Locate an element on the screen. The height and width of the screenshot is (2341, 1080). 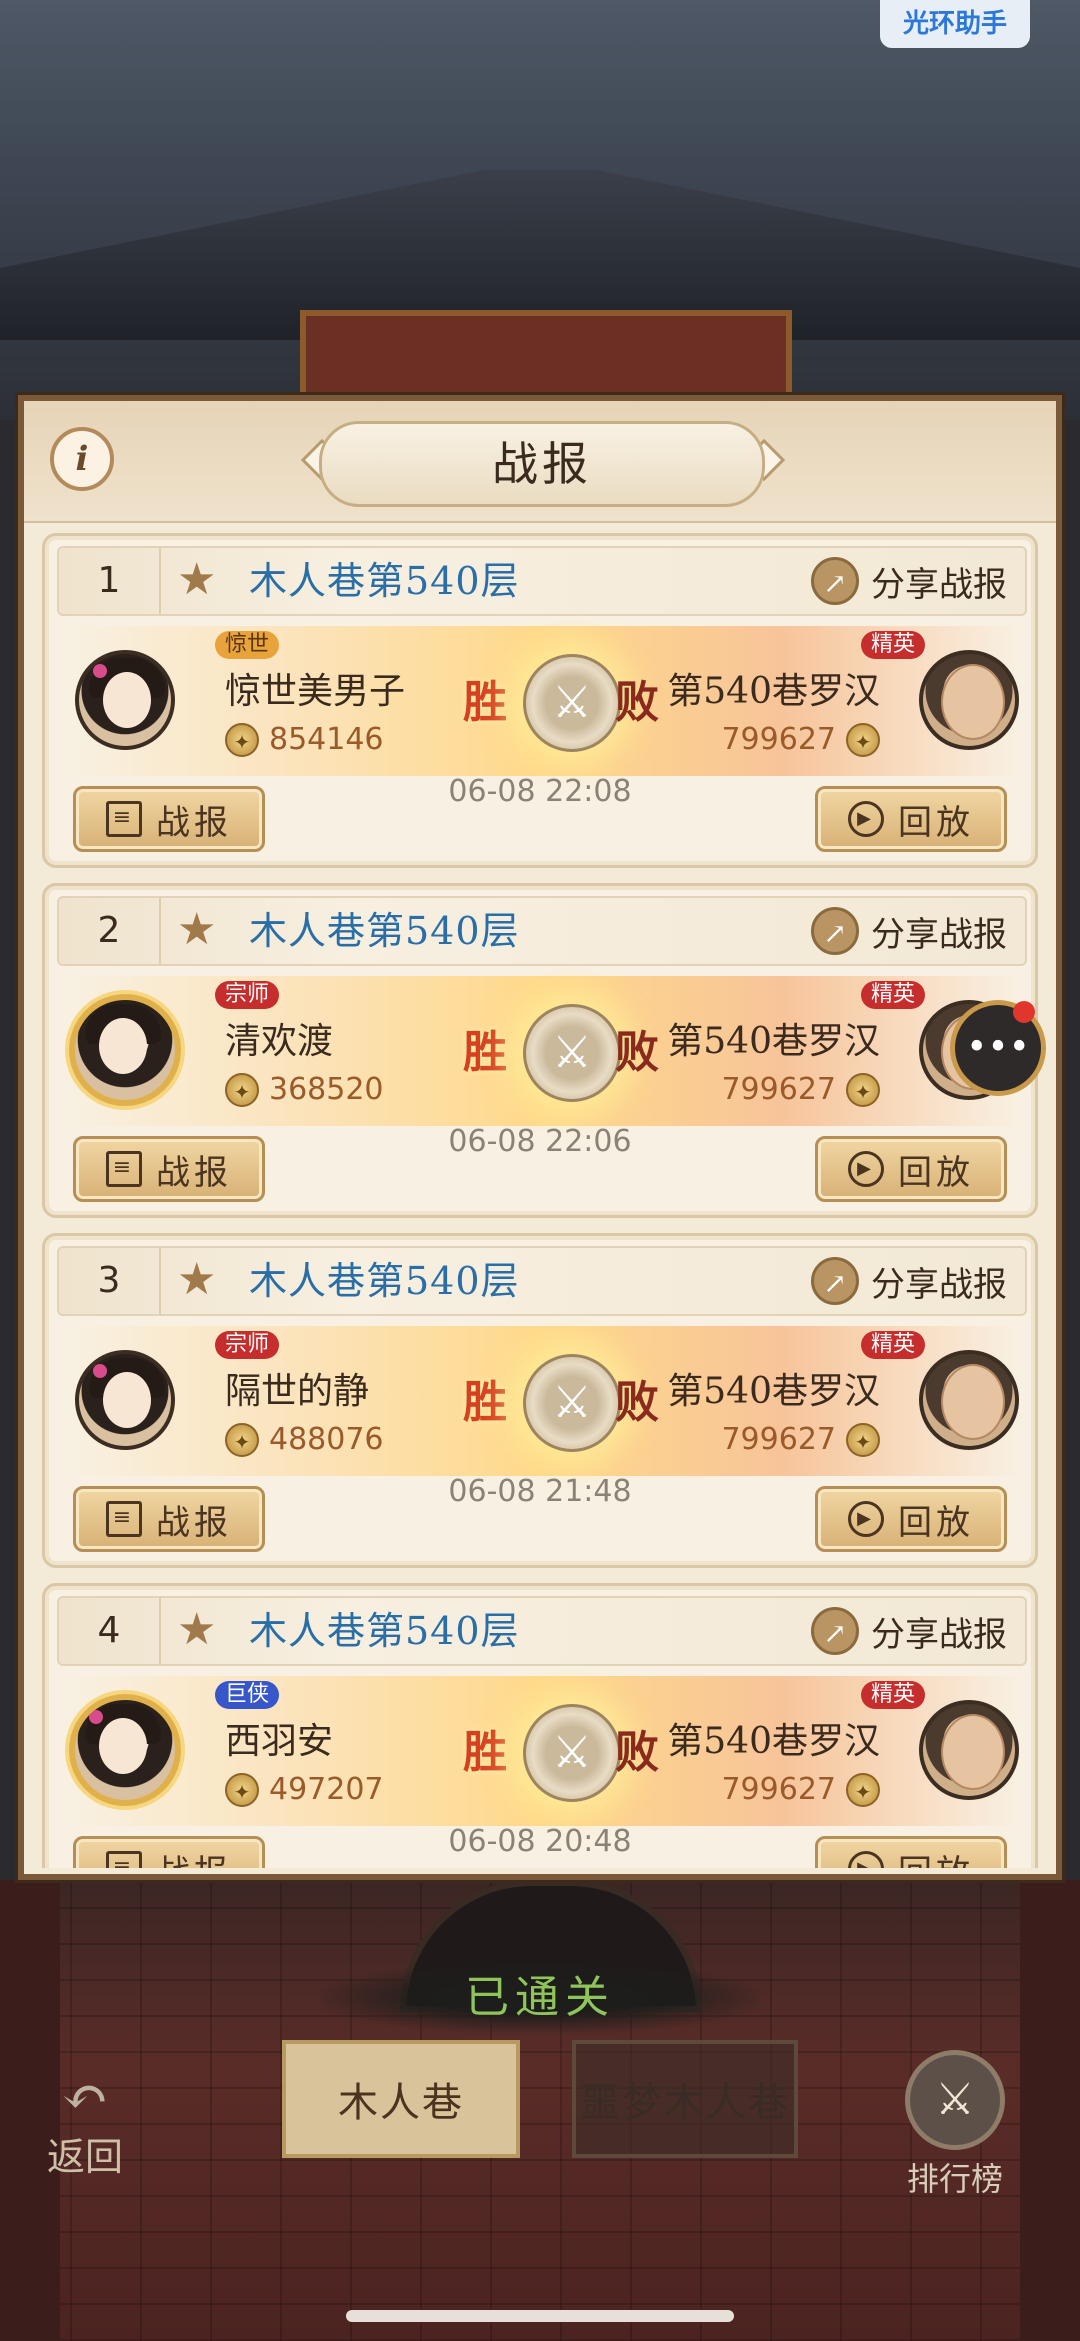
pillar-right is located at coordinates (1050, 2110).